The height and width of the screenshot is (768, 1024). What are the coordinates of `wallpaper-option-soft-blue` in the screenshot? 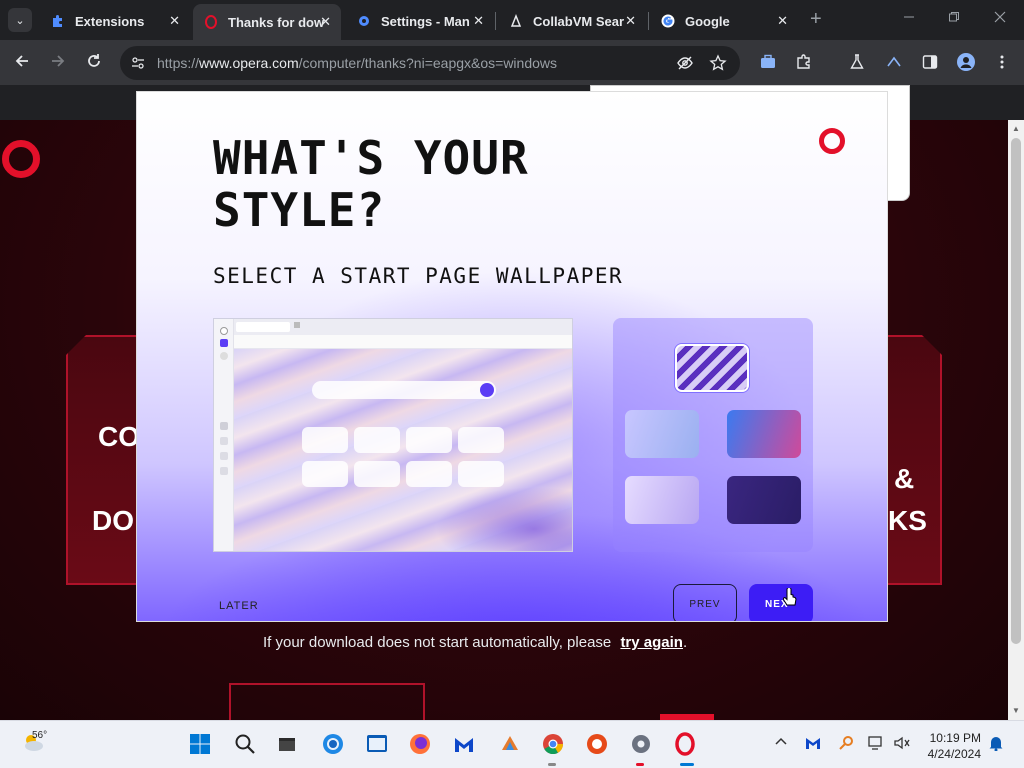 It's located at (662, 434).